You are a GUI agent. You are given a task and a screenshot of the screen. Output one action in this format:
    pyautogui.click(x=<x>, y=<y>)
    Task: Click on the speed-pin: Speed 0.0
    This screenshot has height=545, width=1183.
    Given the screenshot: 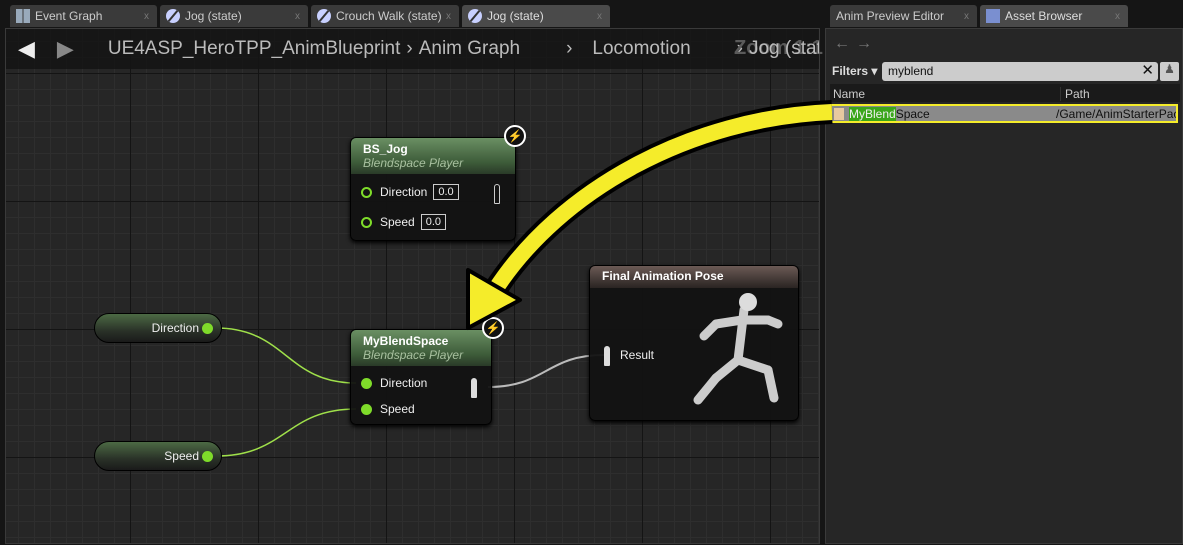 What is the action you would take?
    pyautogui.click(x=403, y=222)
    